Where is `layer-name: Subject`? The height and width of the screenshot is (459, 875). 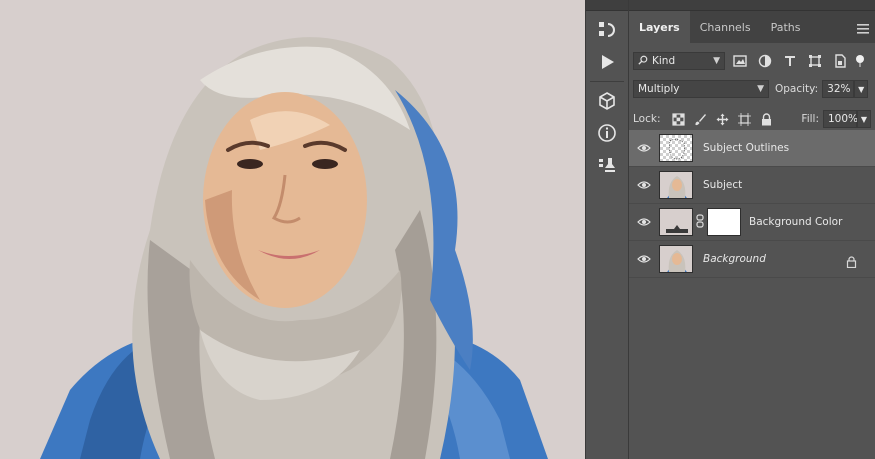 layer-name: Subject is located at coordinates (723, 185).